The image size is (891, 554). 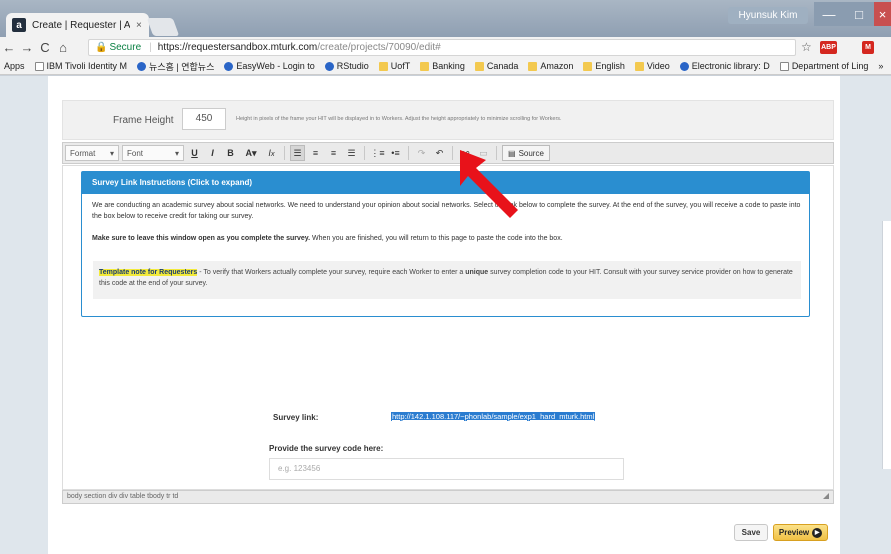 I want to click on align-left-icon: ☰, so click(x=297, y=153).